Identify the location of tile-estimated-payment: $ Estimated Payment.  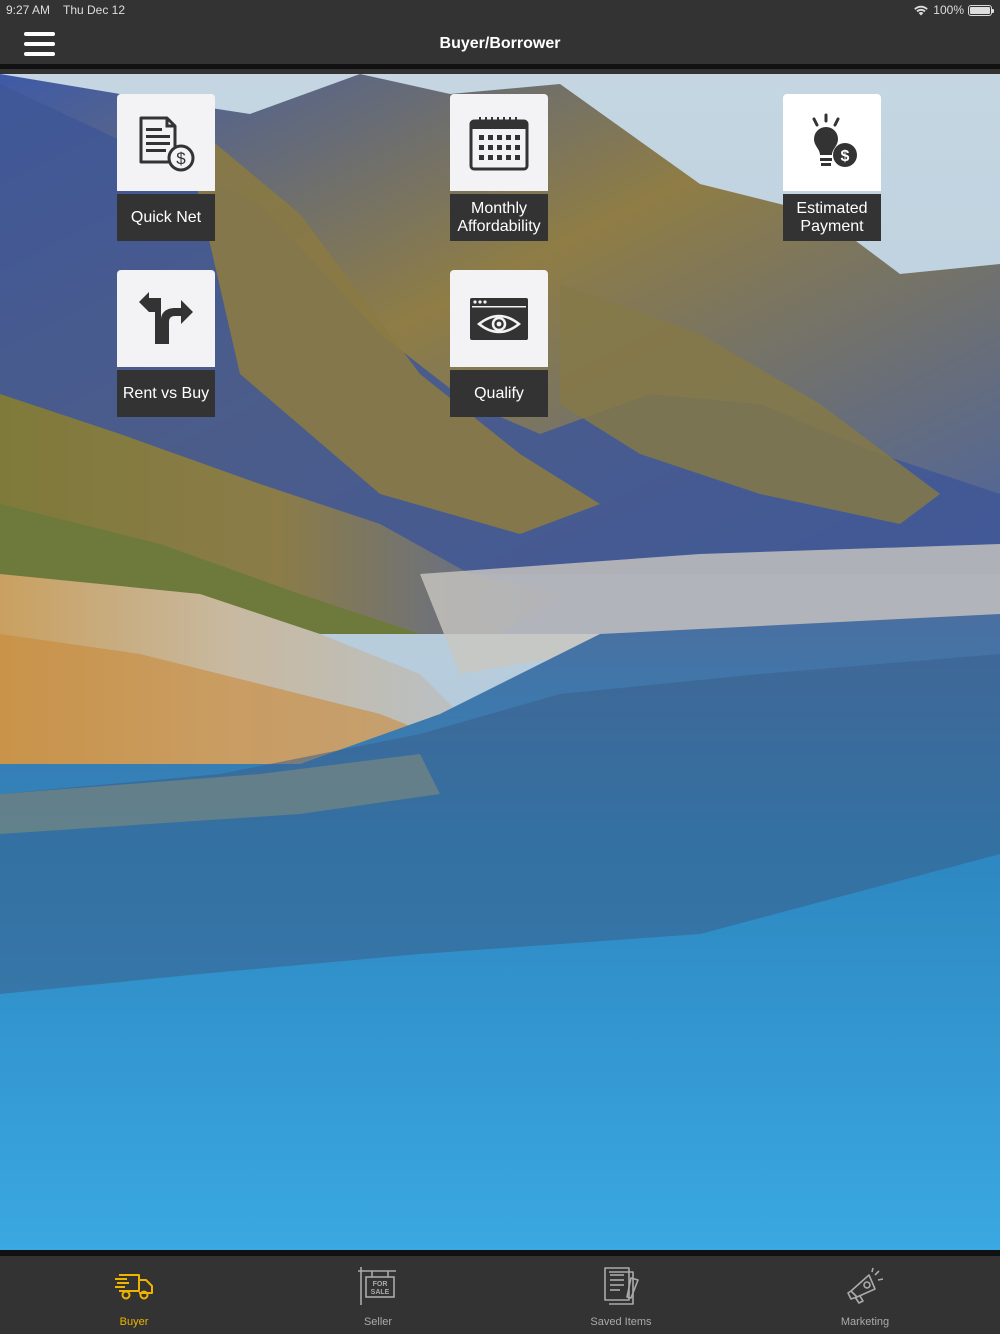
(832, 167).